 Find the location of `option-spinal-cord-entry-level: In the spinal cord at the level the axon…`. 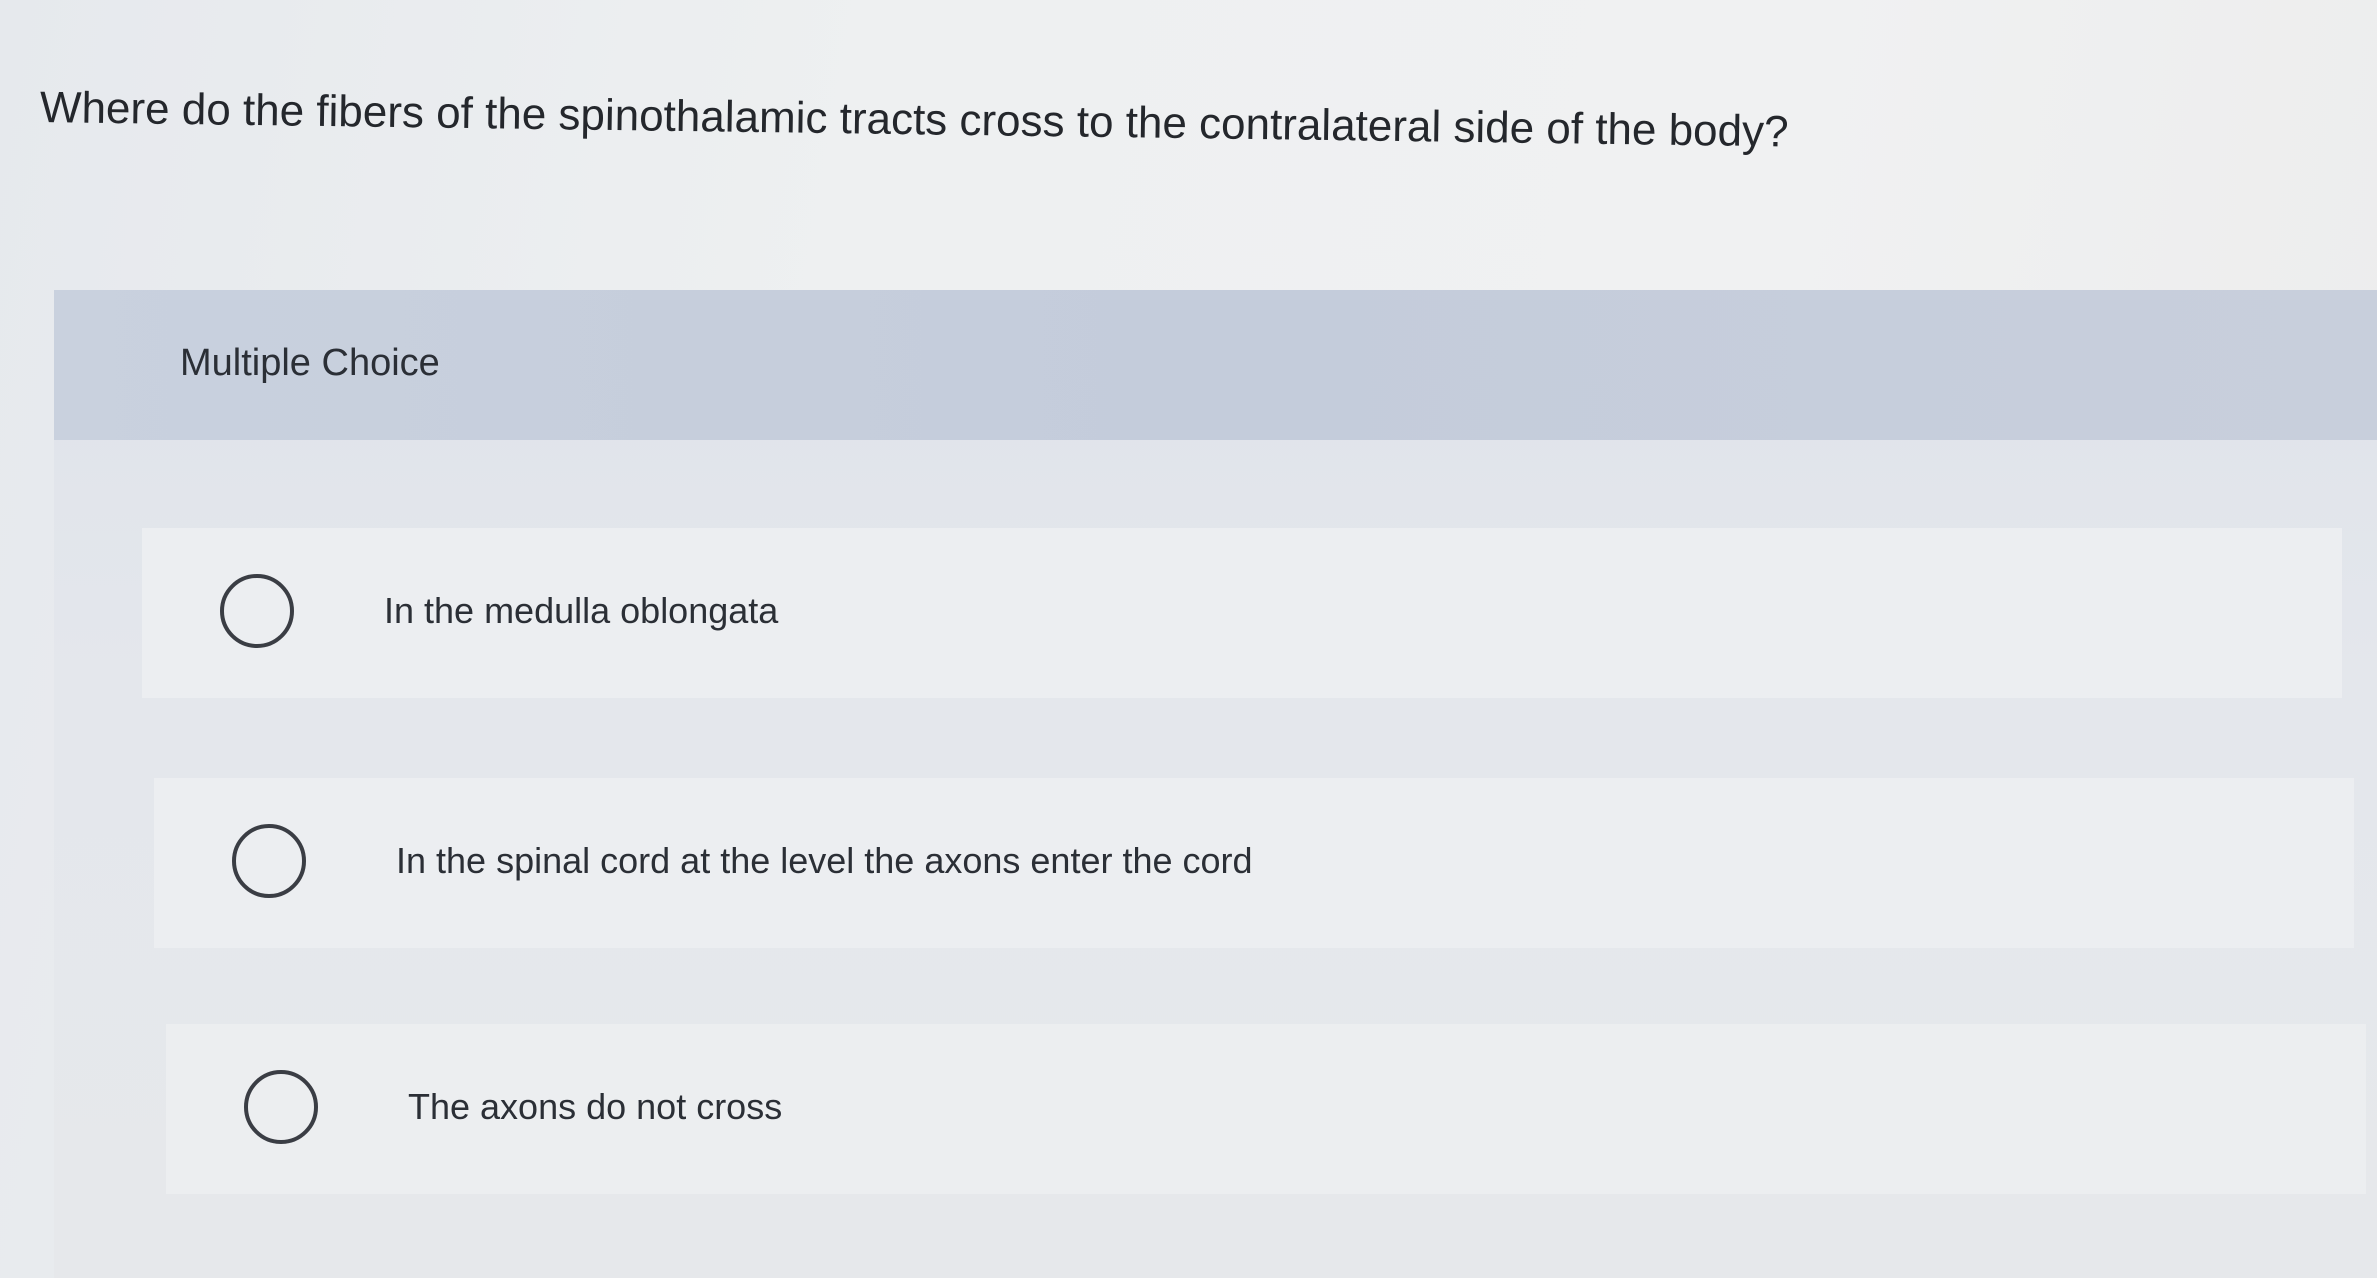

option-spinal-cord-entry-level: In the spinal cord at the level the axon… is located at coordinates (1254, 863).